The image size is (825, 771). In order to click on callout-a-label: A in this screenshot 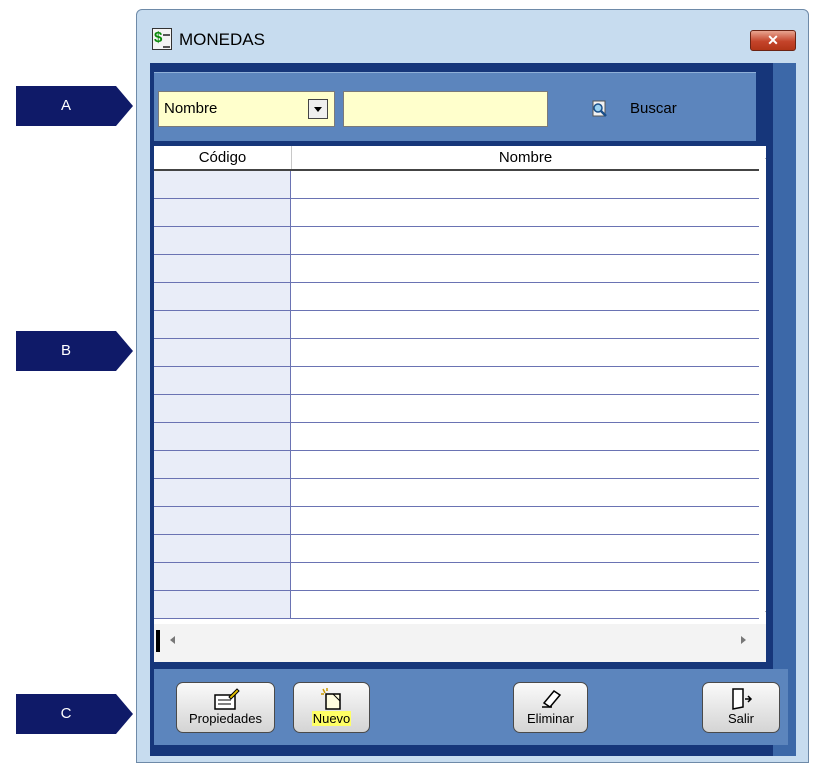, I will do `click(65, 105)`.